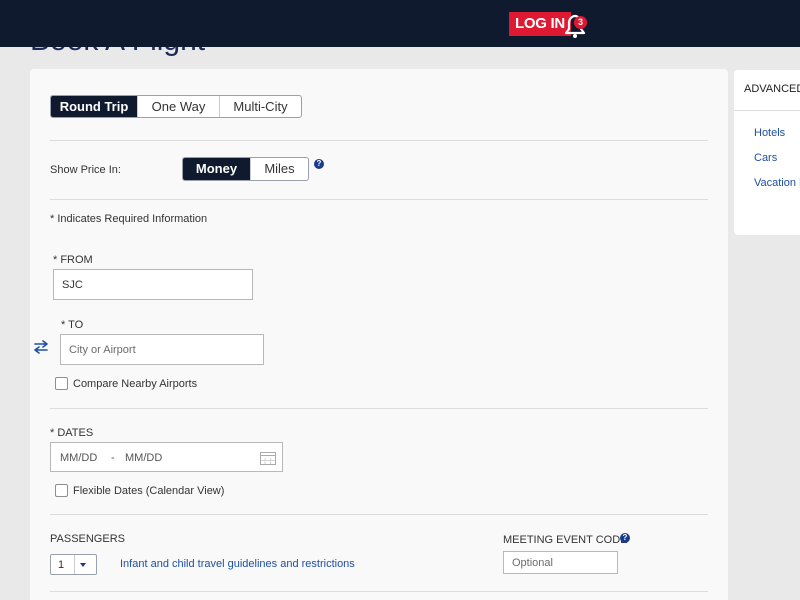  What do you see at coordinates (61, 383) in the screenshot?
I see `nearby-airports-checkbox` at bounding box center [61, 383].